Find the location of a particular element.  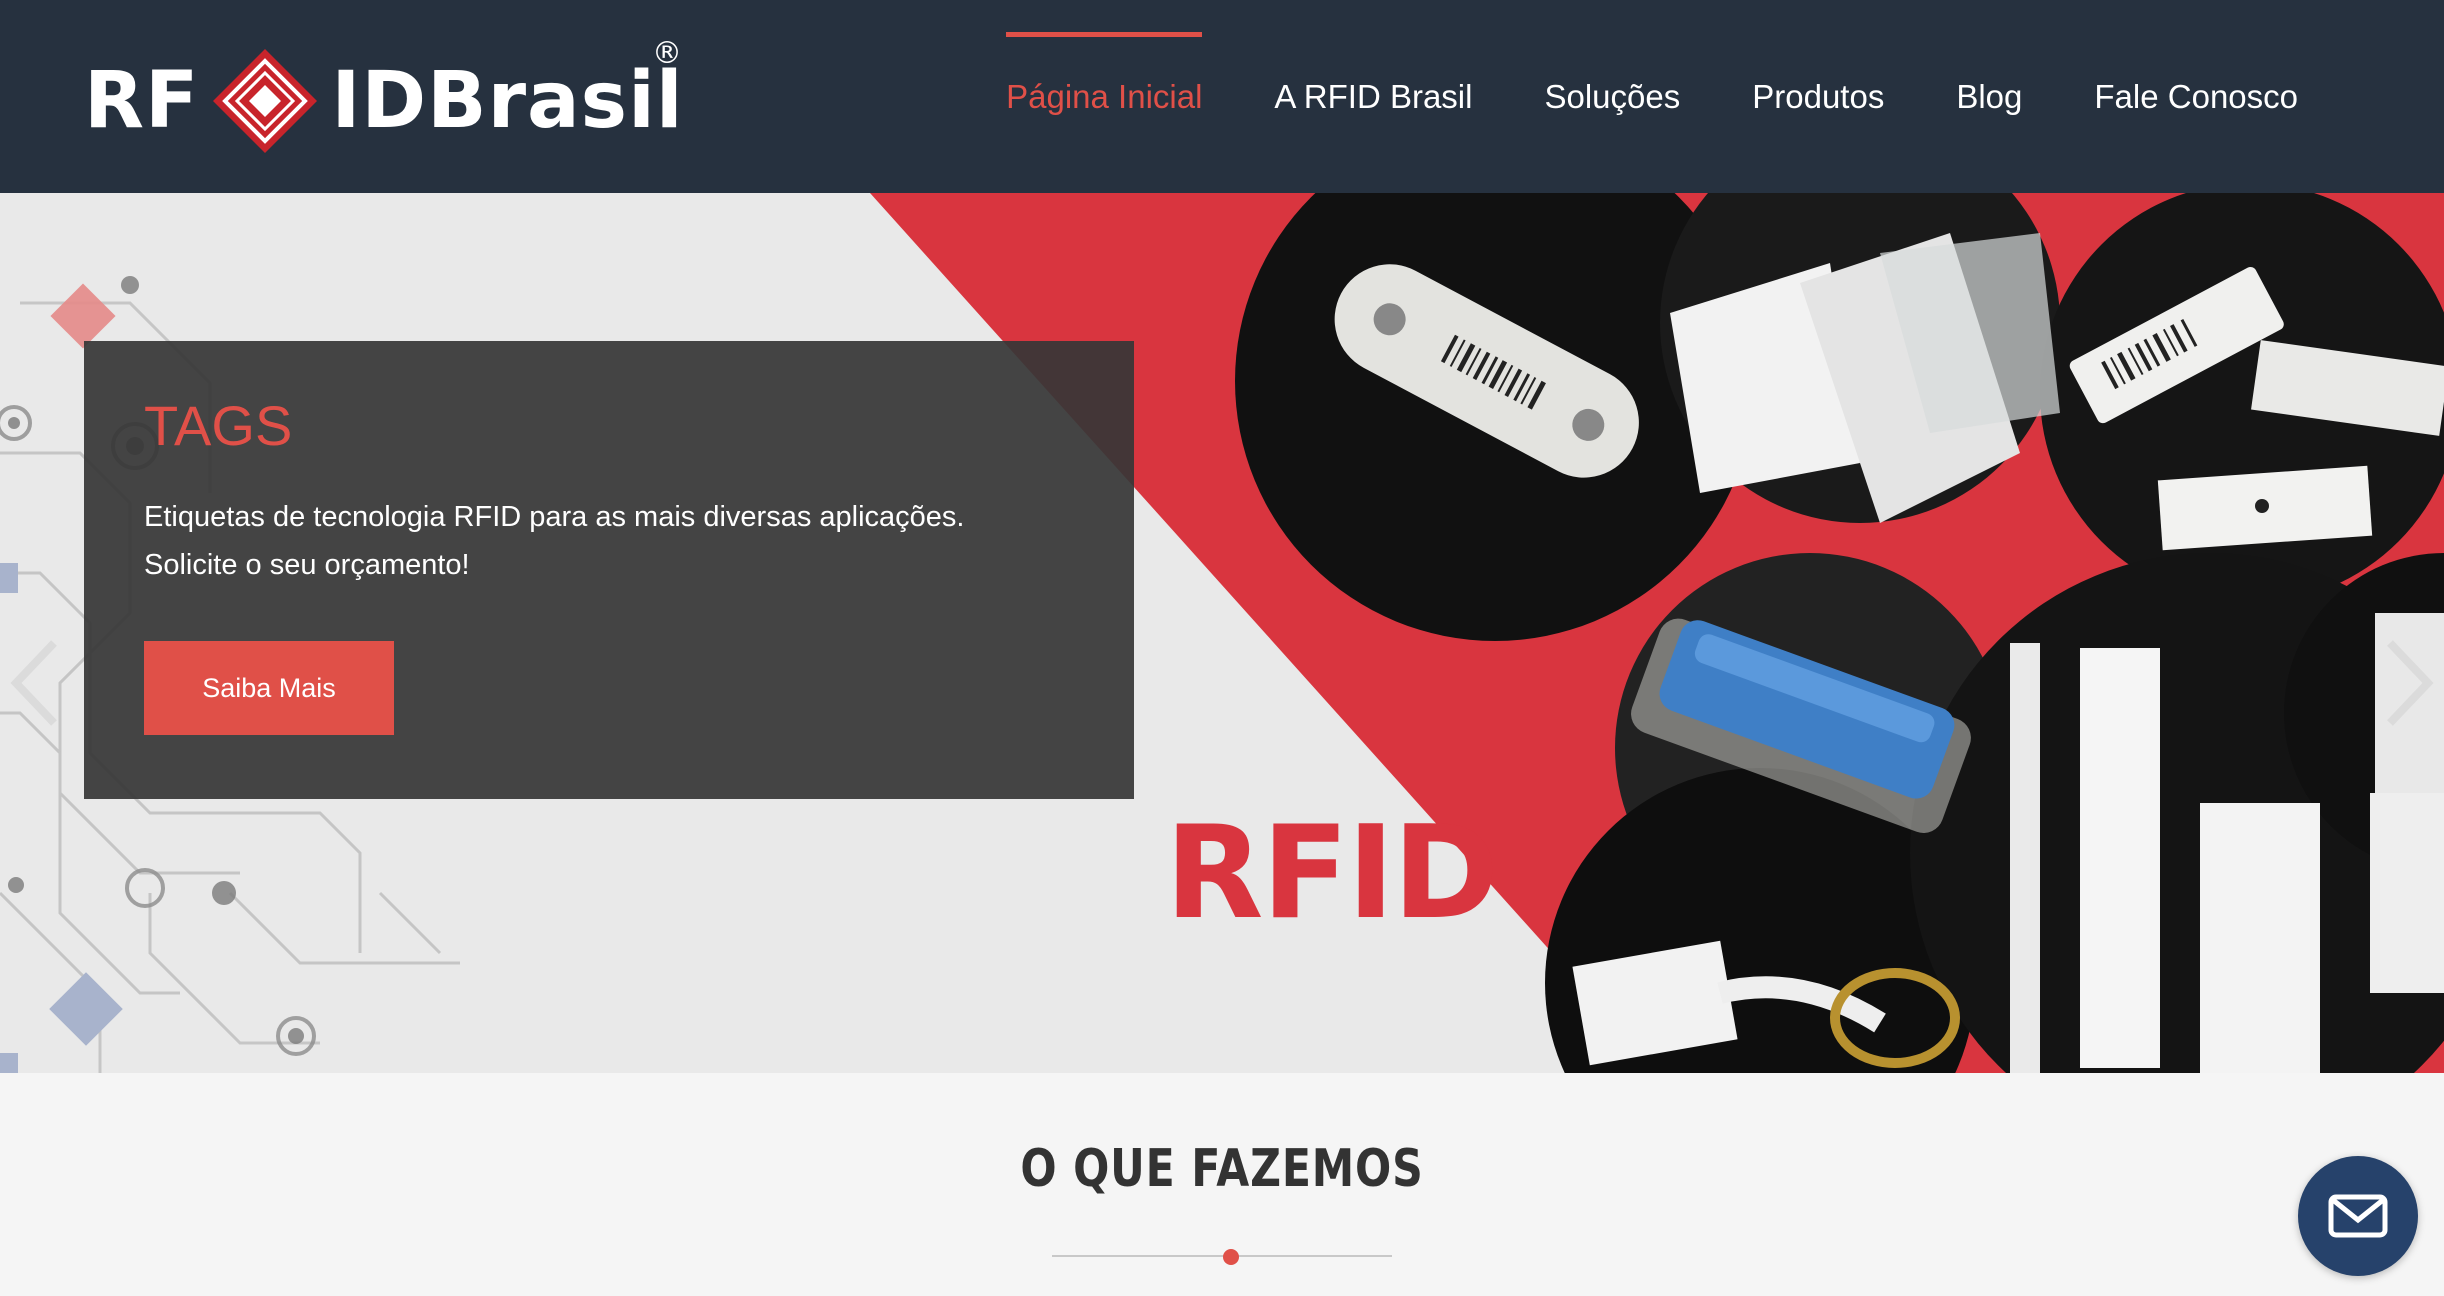

envelope-icon is located at coordinates (2358, 1216).